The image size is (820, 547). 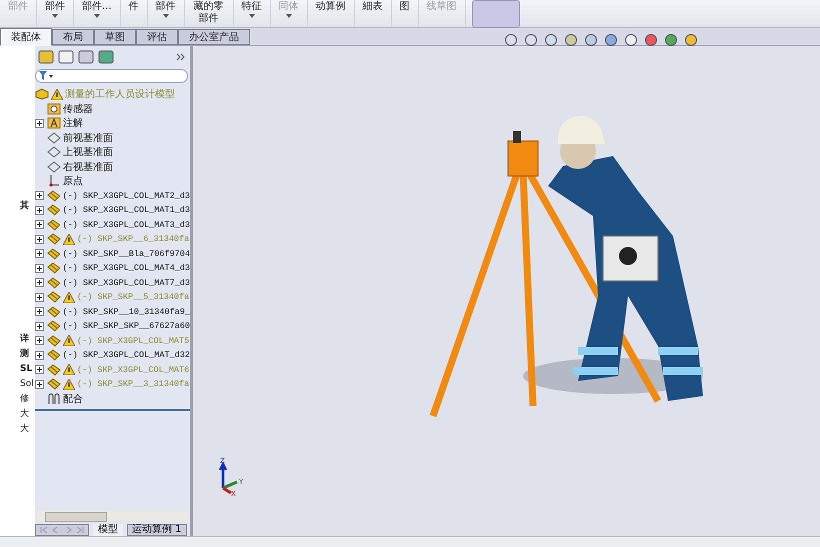 I want to click on ribbon-button: 藏的零部件, so click(x=209, y=13).